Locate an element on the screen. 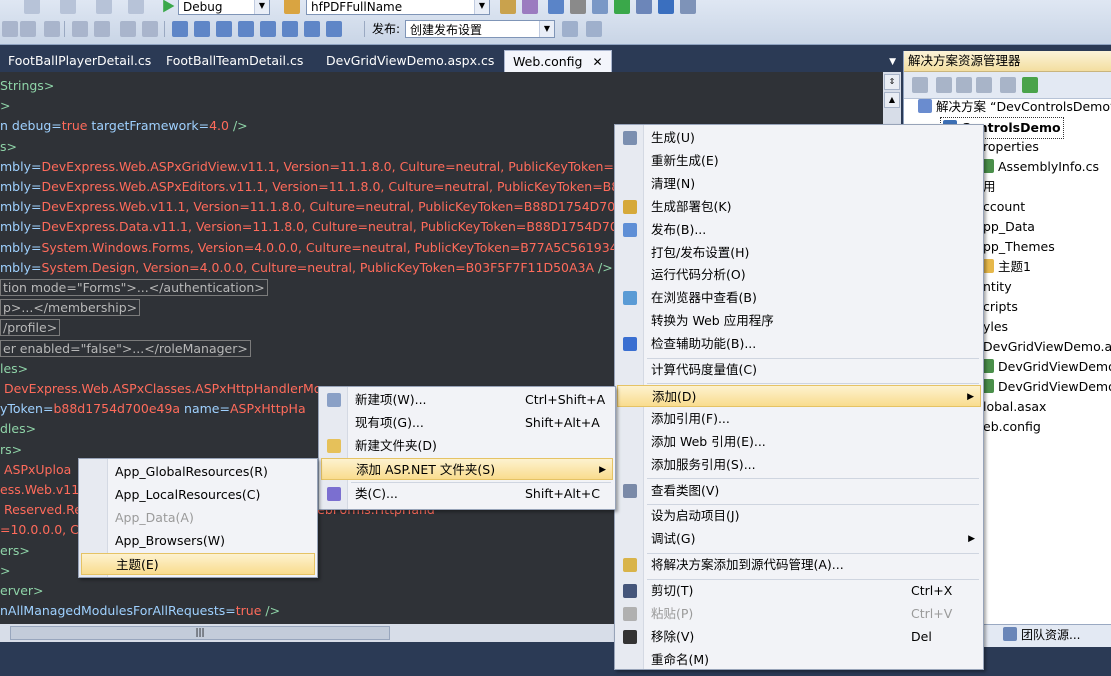 This screenshot has width=1111, height=676. solution-tree-item: yles is located at coordinates (995, 327).